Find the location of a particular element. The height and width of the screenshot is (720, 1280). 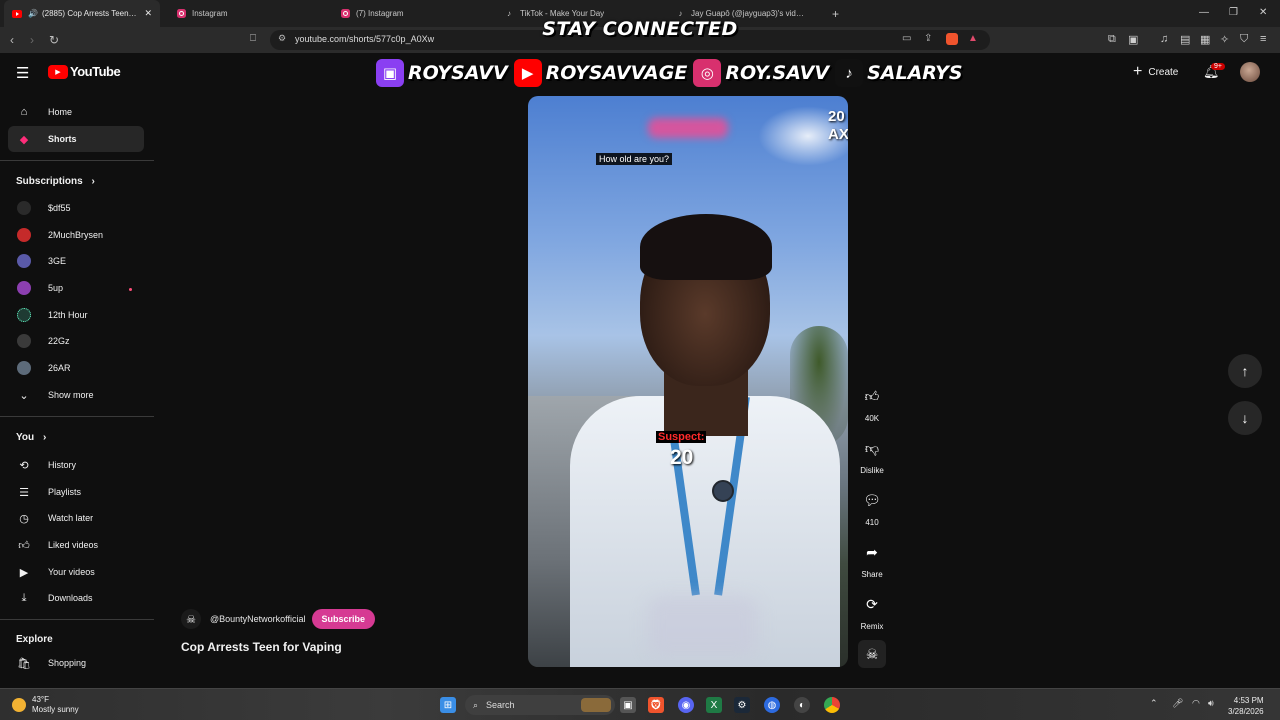

search-icon: ⌕ is located at coordinates (476, 704).